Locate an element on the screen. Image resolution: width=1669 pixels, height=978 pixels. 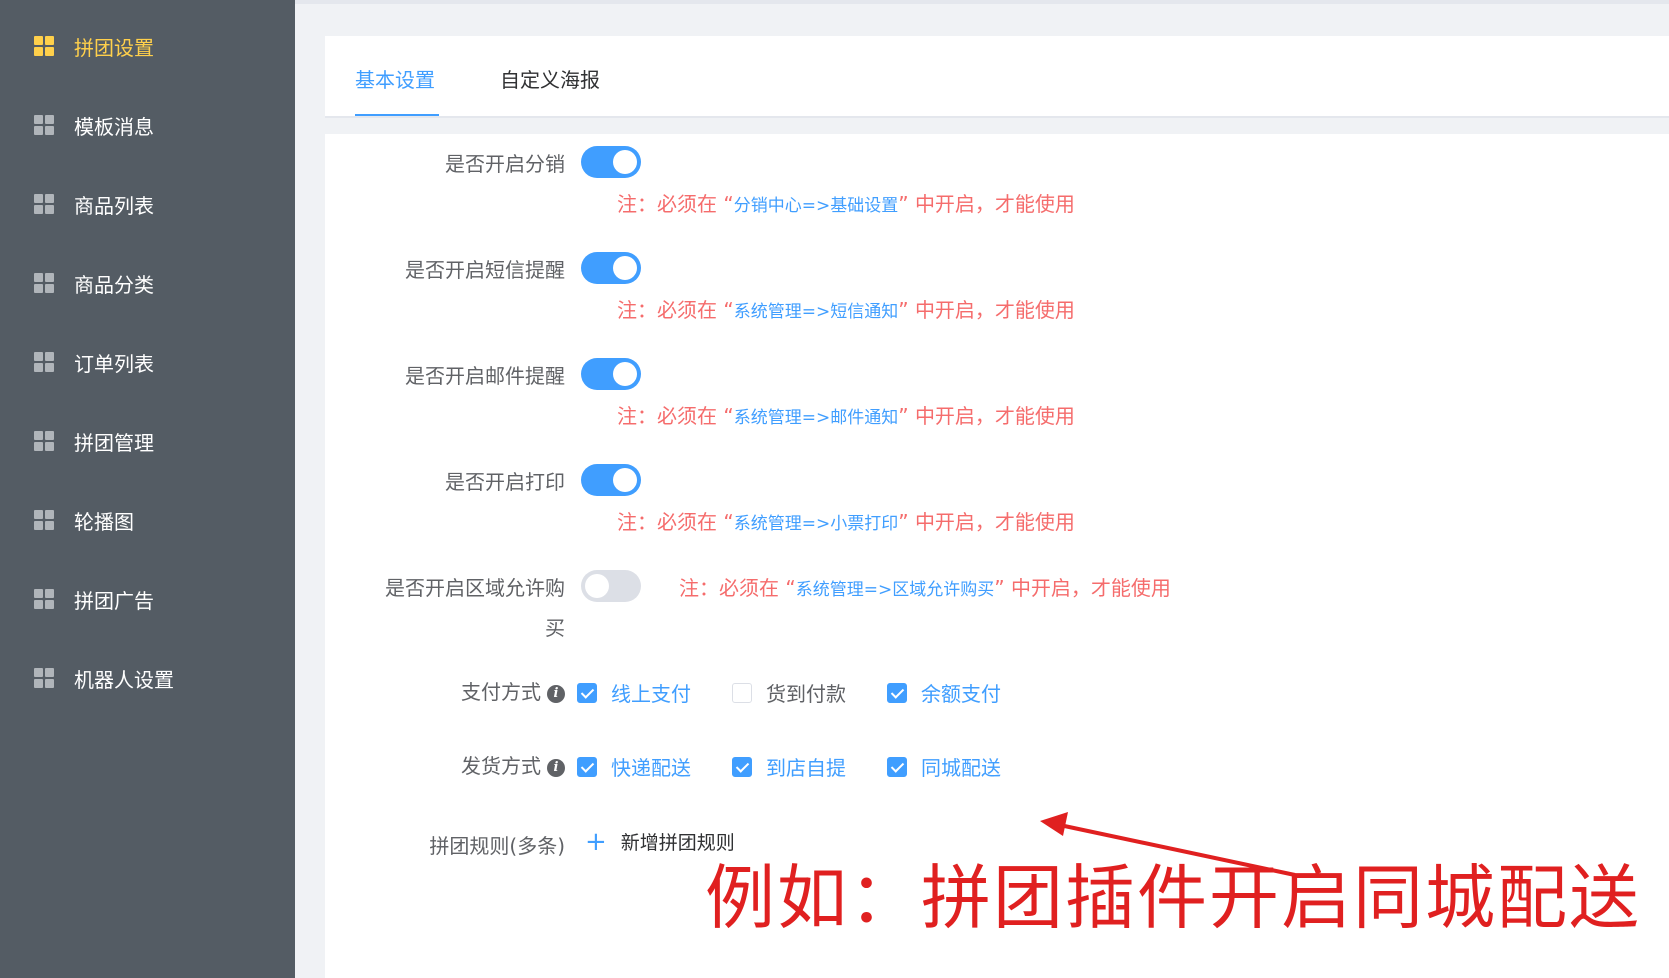
top-strip is located at coordinates (982, 2).